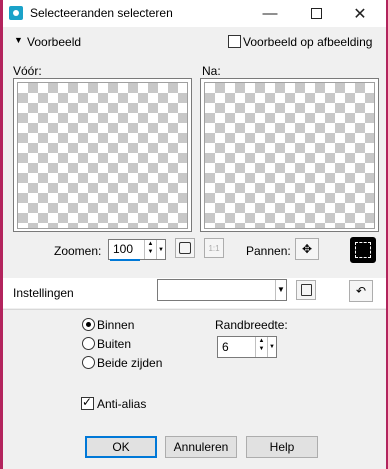  I want to click on reset-settings-button: ↶, so click(361, 291).